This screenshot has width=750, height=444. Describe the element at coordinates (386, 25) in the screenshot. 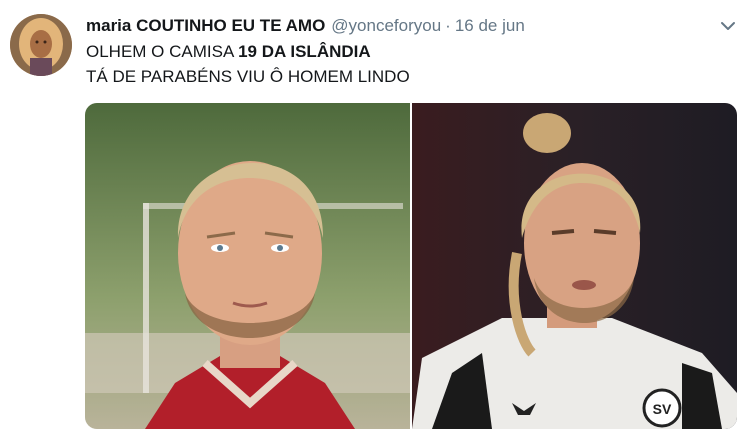

I see `user-handle: @yonceforyou` at that location.